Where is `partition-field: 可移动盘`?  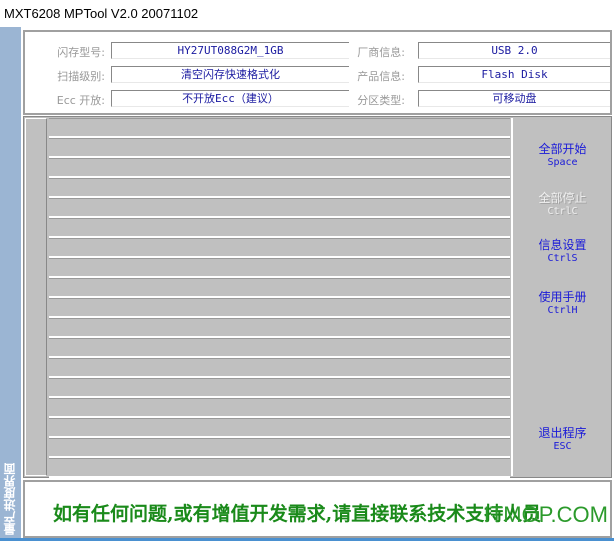 partition-field: 可移动盘 is located at coordinates (514, 98).